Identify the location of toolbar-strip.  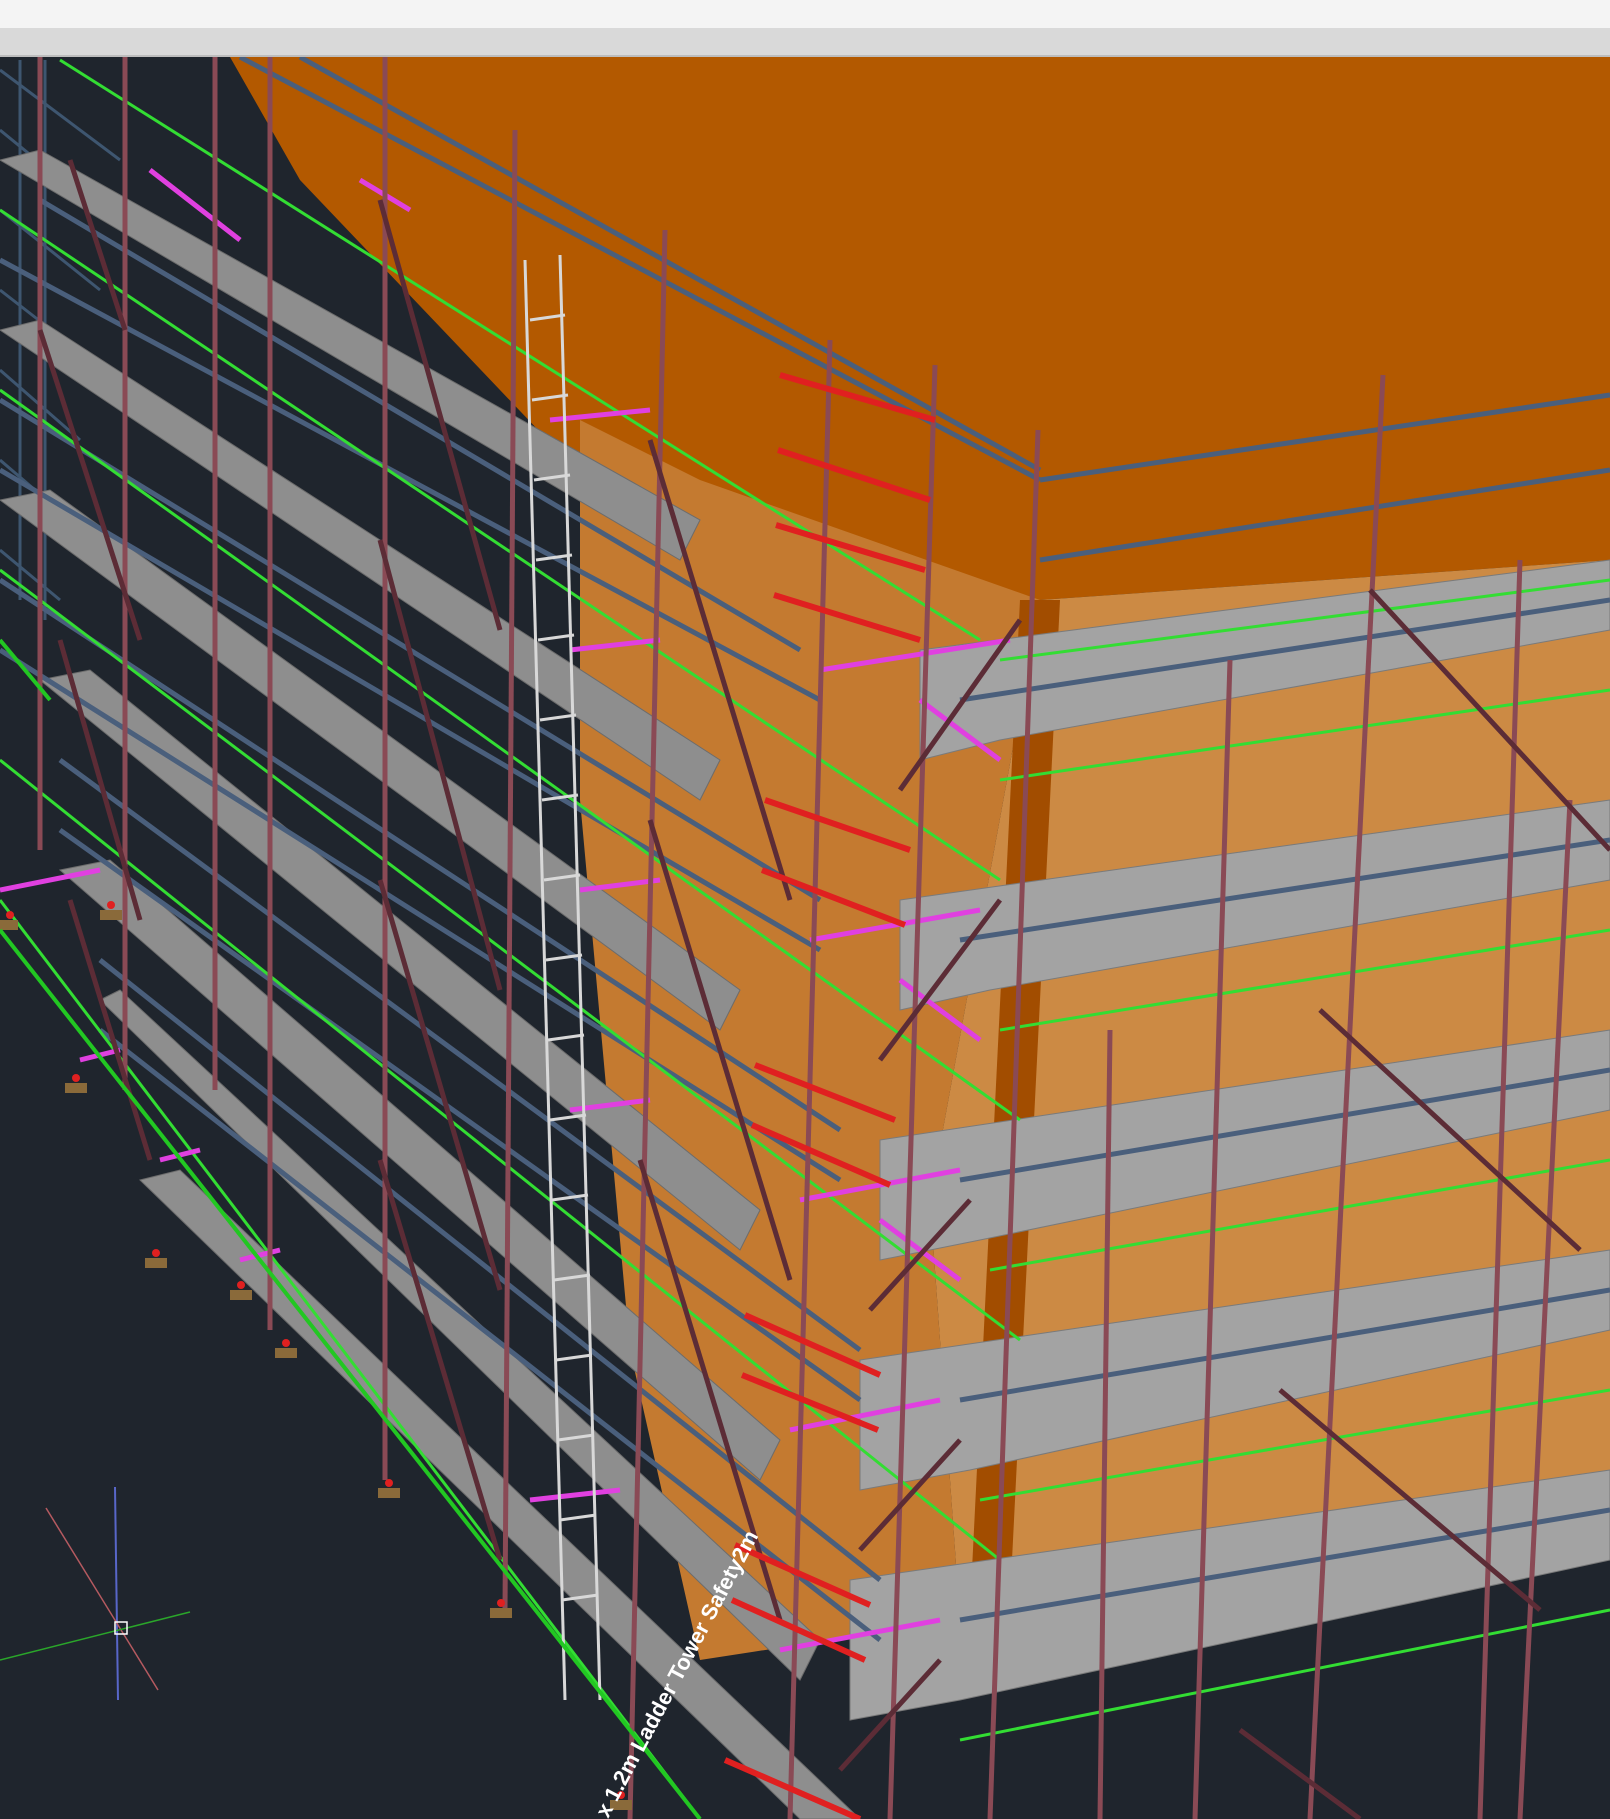
(805, 42).